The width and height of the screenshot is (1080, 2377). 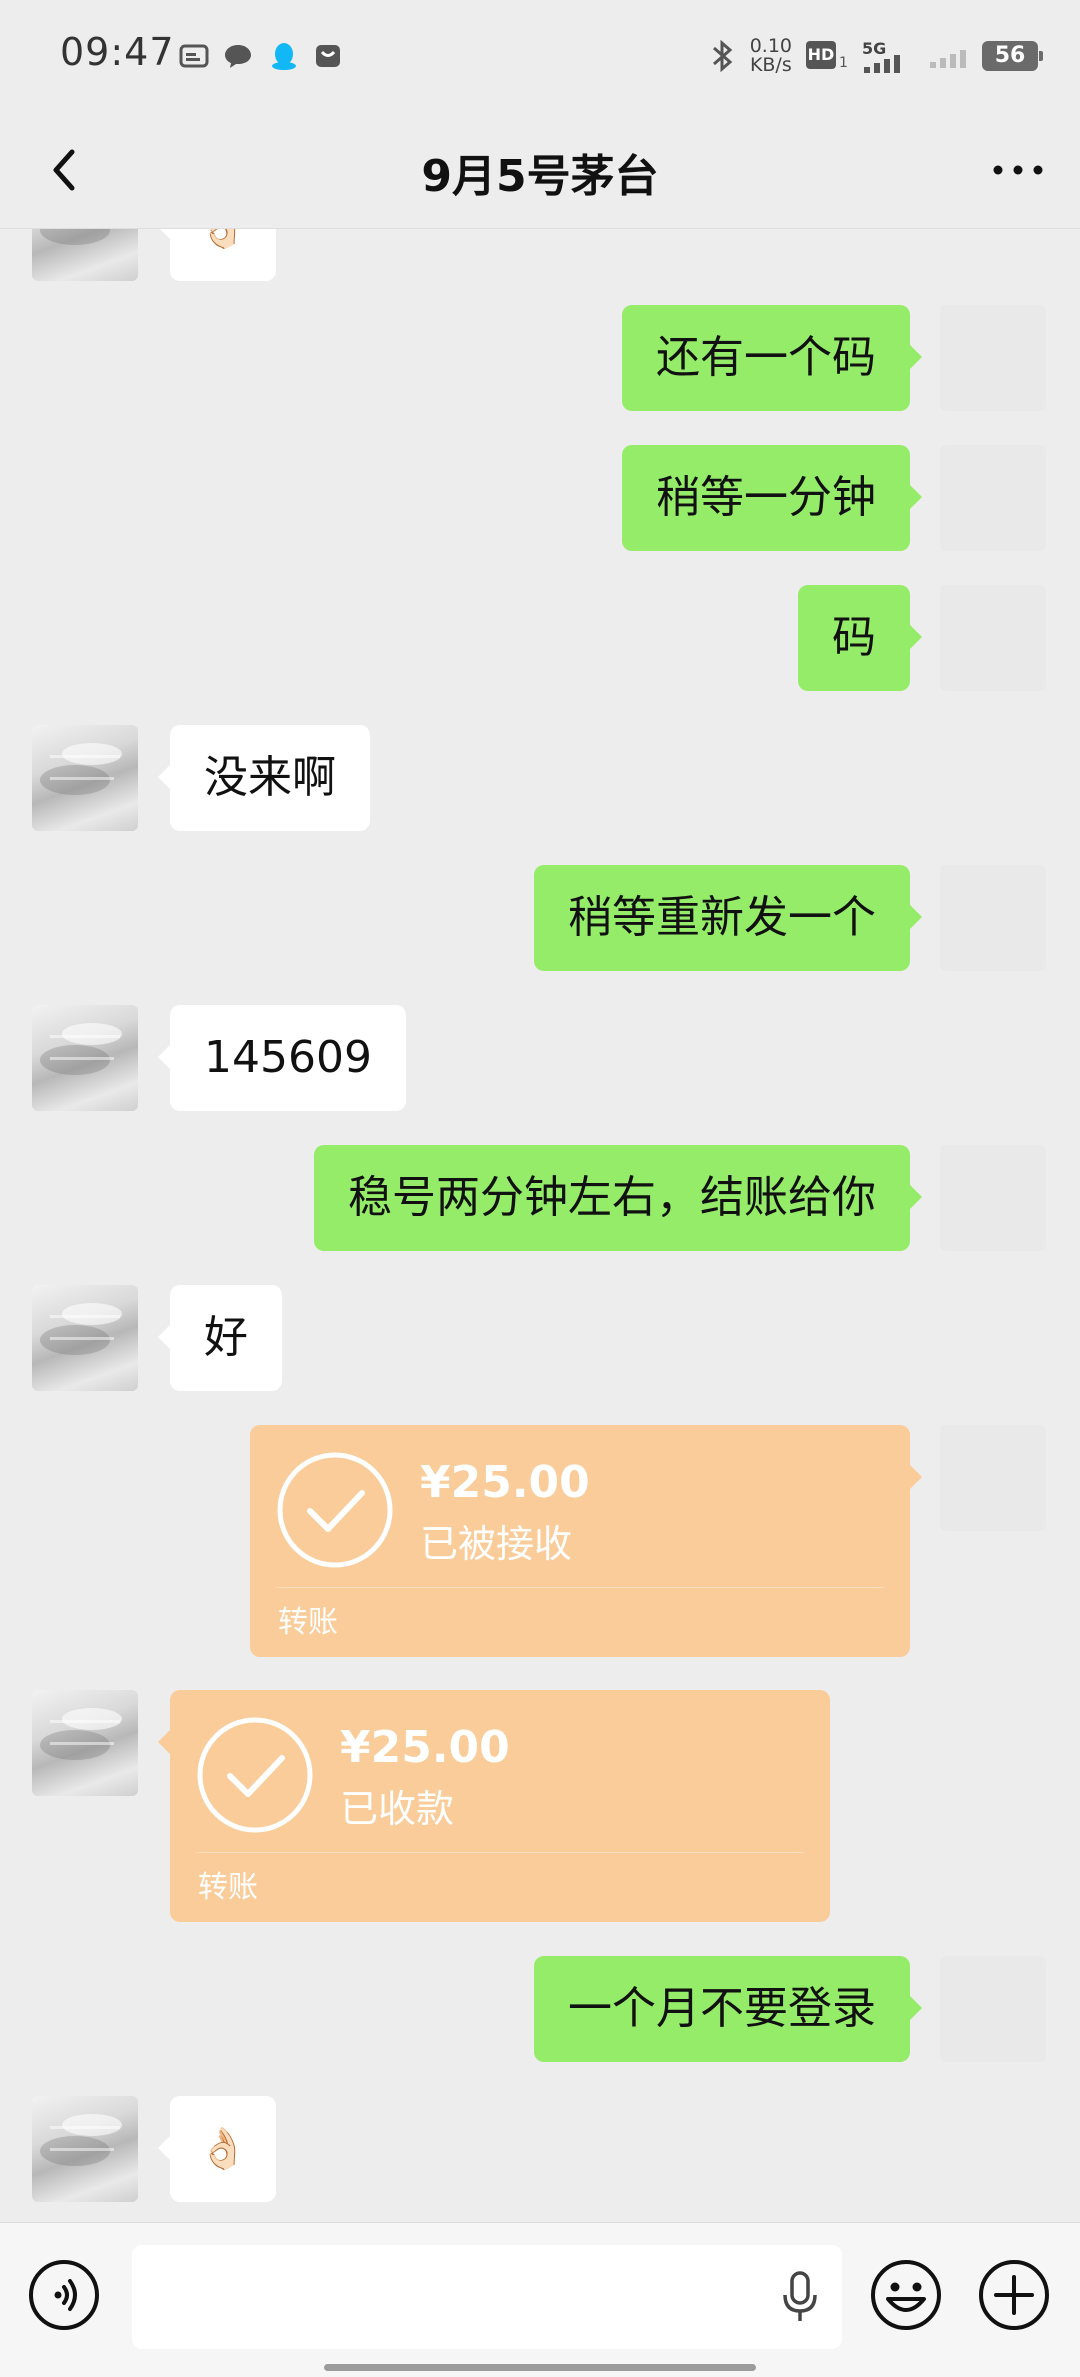 What do you see at coordinates (1014, 2295) in the screenshot?
I see `add-more-icon` at bounding box center [1014, 2295].